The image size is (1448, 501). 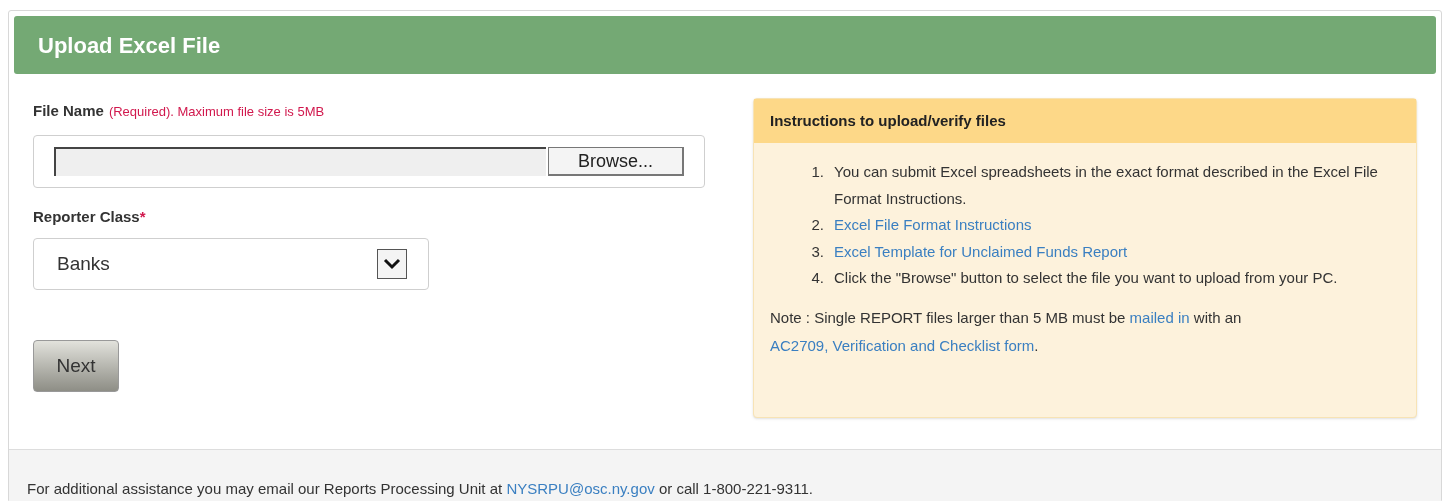 I want to click on list-number: 2., so click(x=817, y=225).